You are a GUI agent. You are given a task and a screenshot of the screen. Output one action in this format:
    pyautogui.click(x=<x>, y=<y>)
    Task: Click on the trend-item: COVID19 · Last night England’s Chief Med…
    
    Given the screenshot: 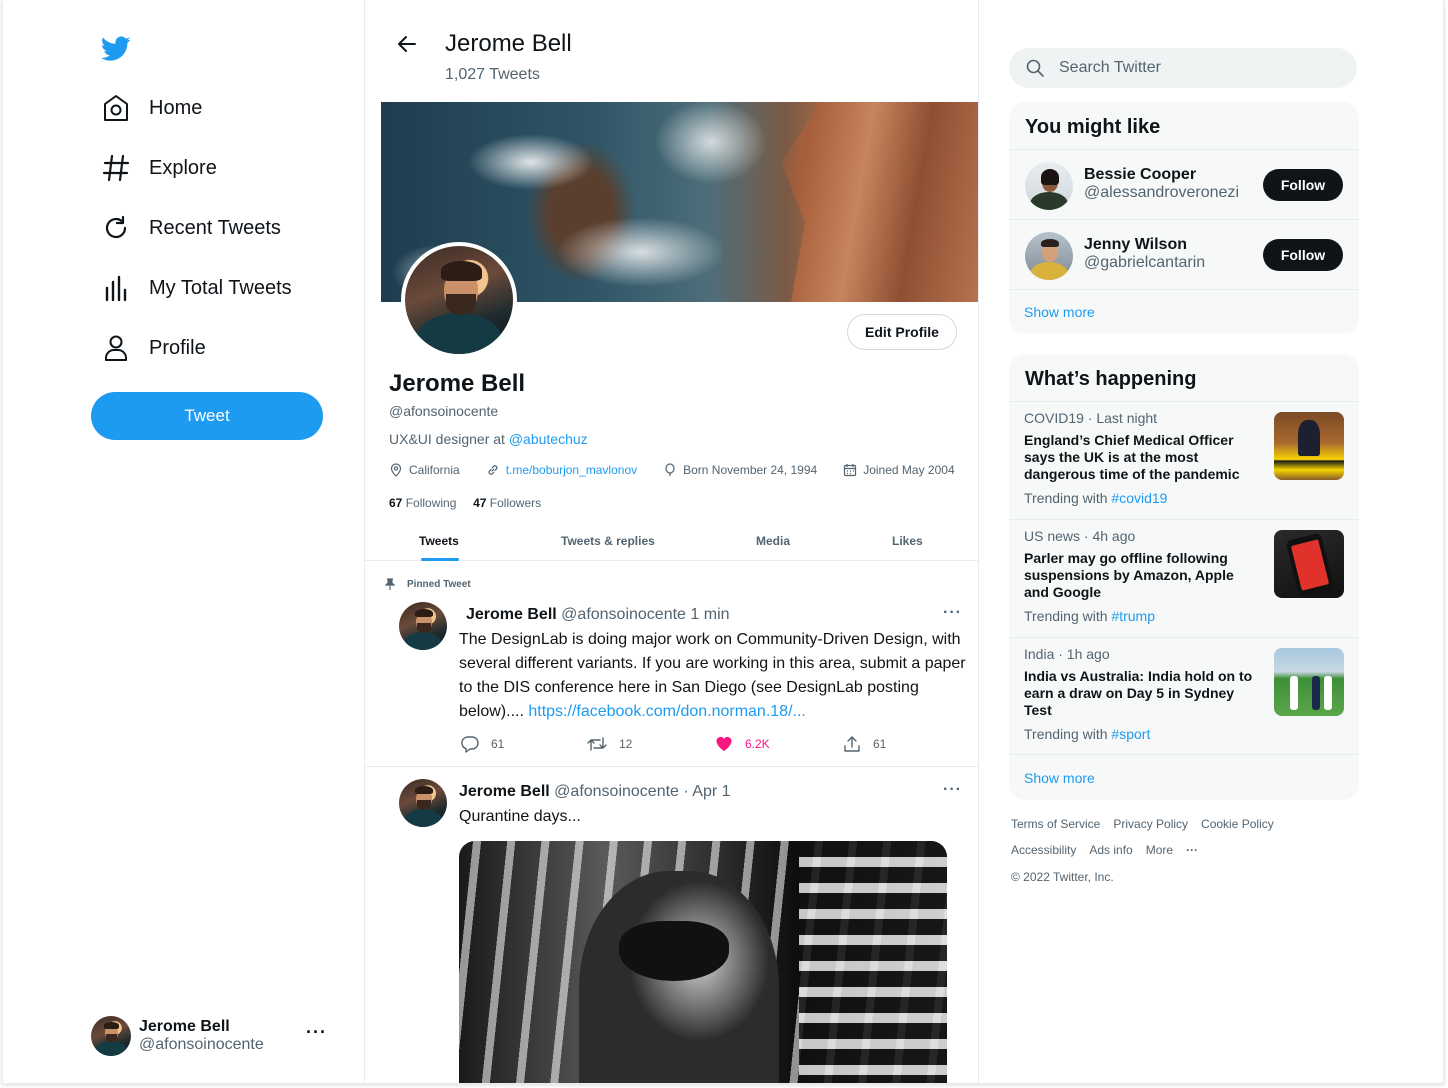 What is the action you would take?
    pyautogui.click(x=1184, y=460)
    